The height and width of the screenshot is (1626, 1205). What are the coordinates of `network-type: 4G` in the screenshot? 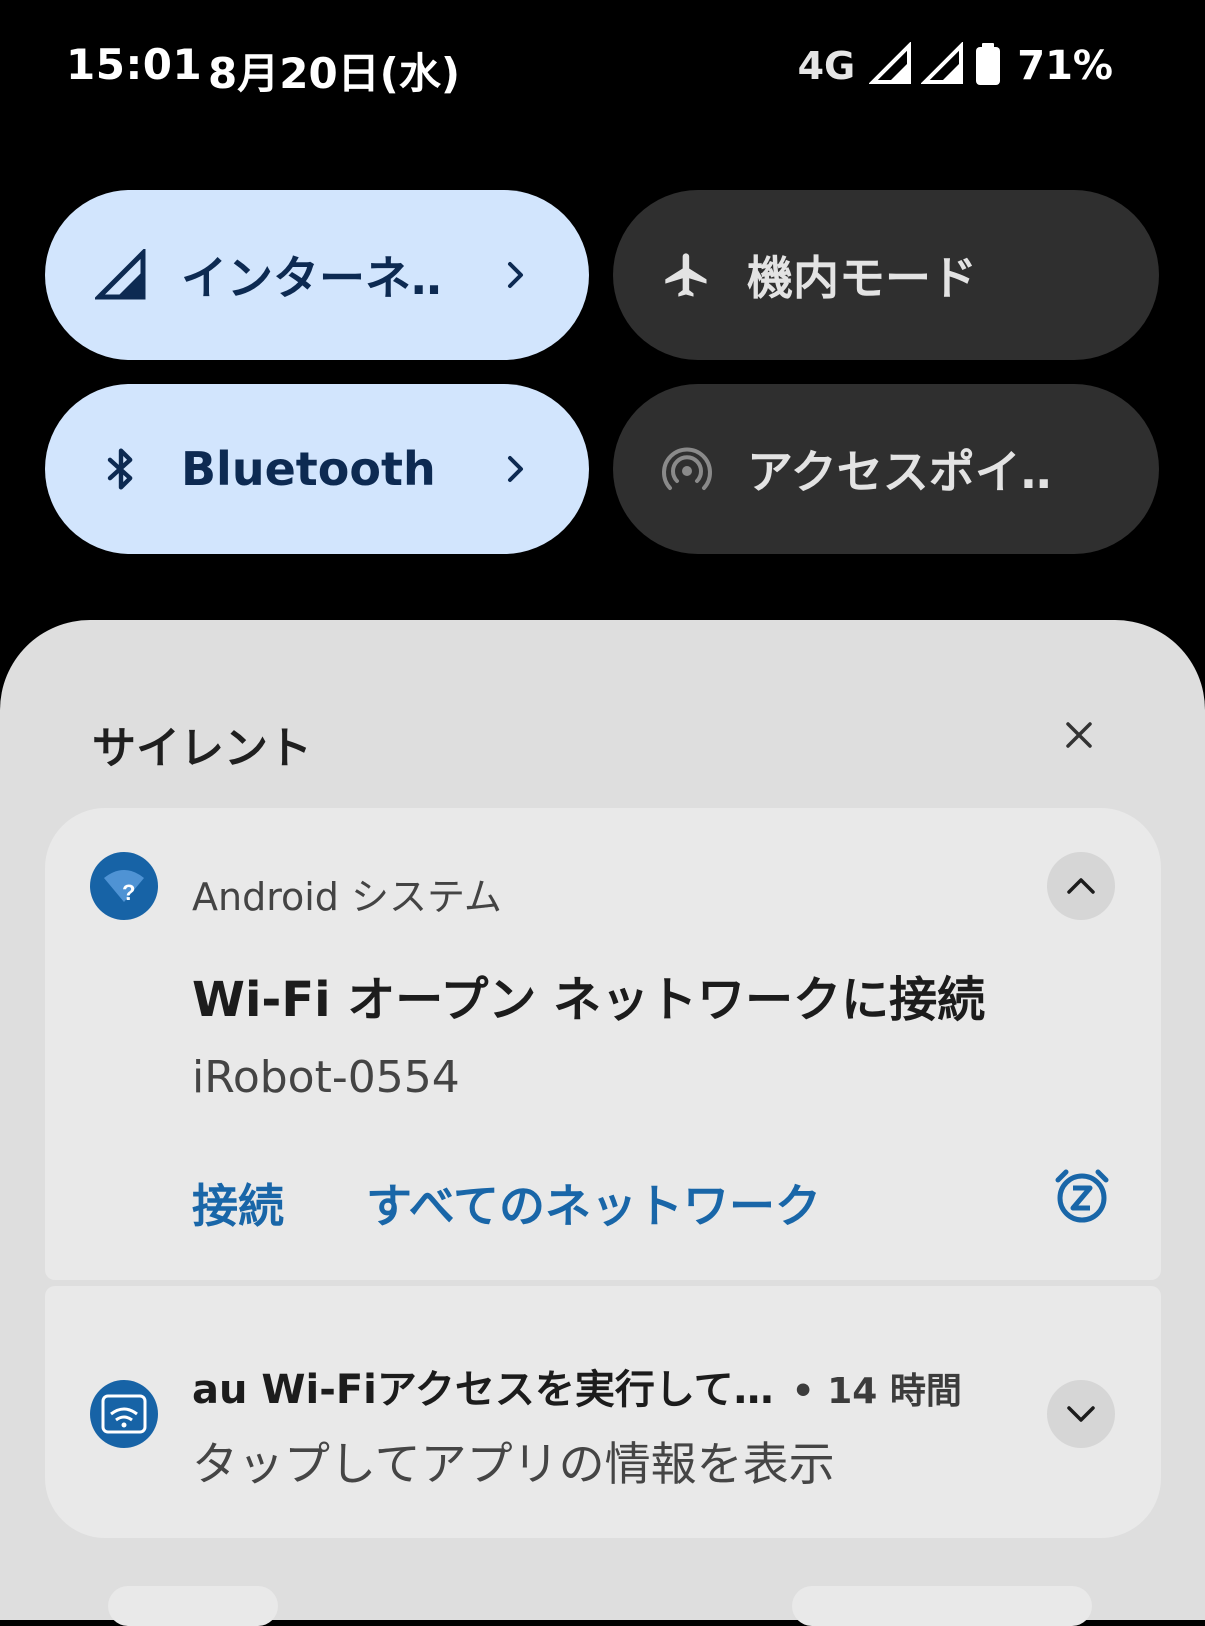 It's located at (826, 66).